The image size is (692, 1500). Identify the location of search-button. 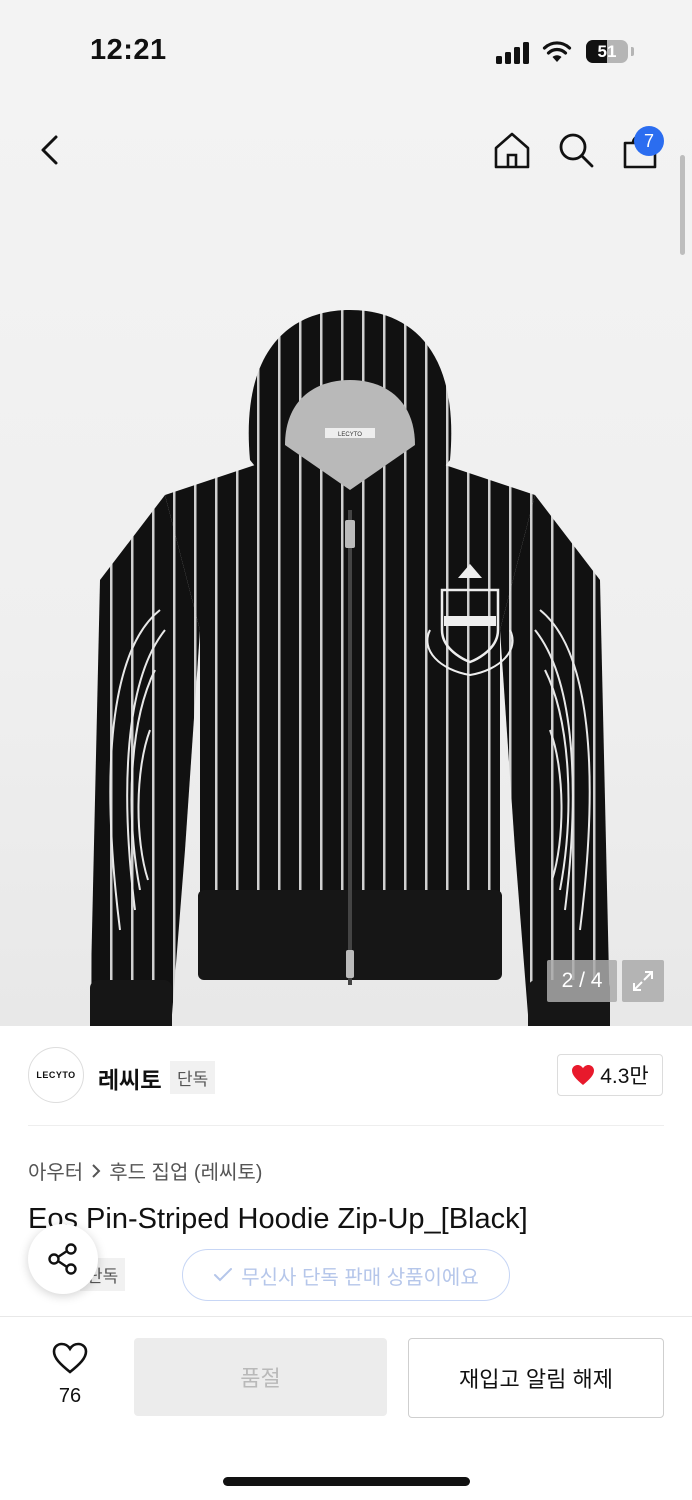
(576, 150).